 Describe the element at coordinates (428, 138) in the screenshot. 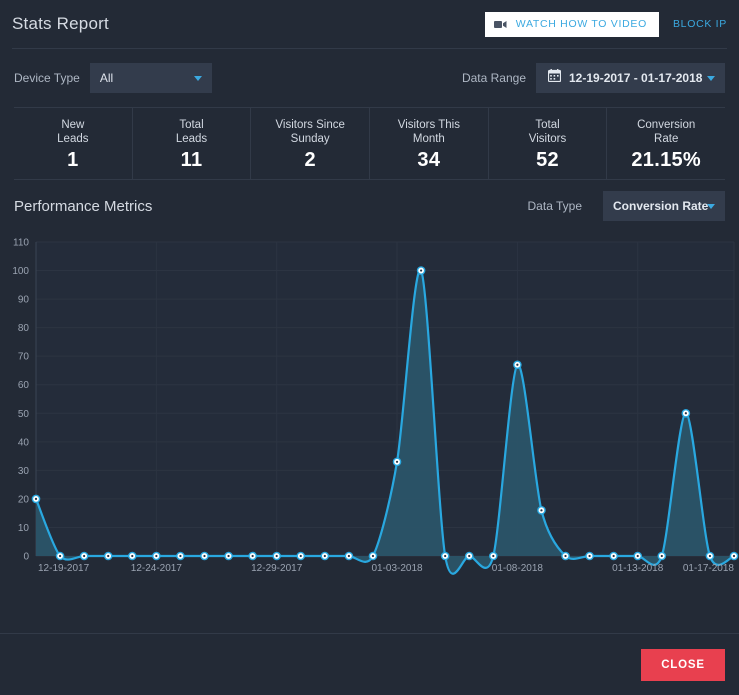

I see `stat-caption-line2: Month` at that location.